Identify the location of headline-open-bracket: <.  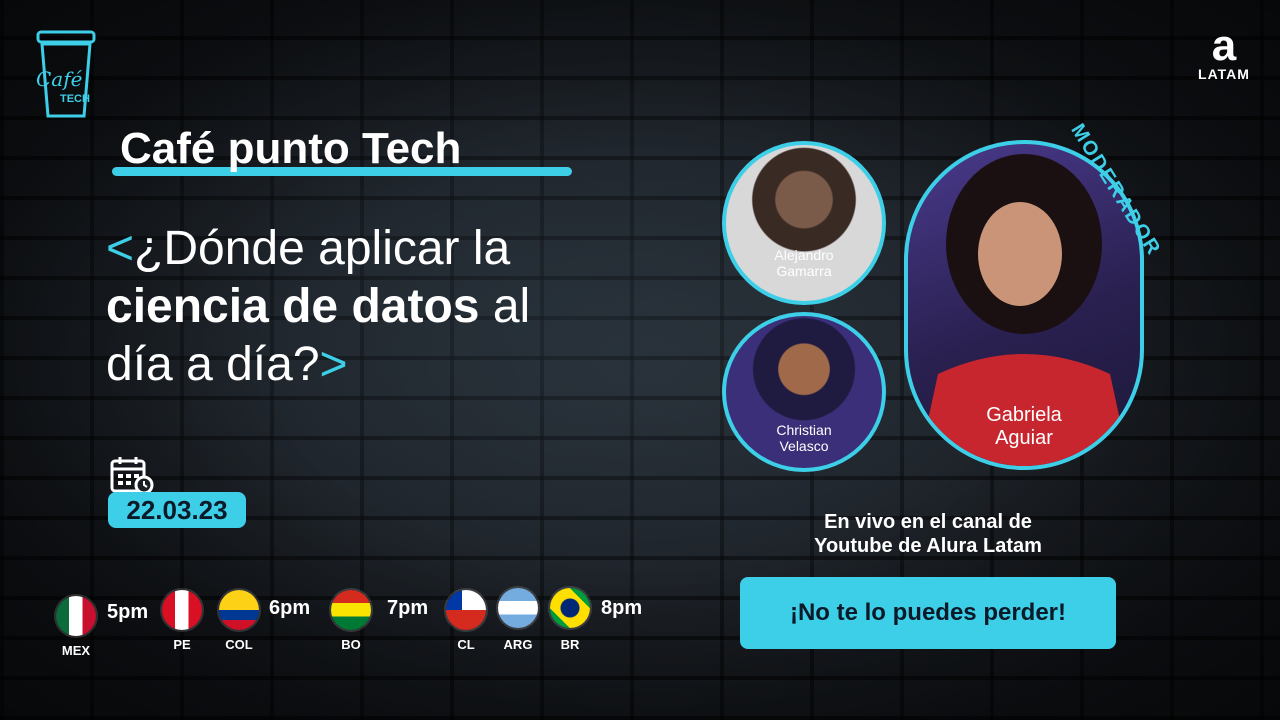
(120, 248).